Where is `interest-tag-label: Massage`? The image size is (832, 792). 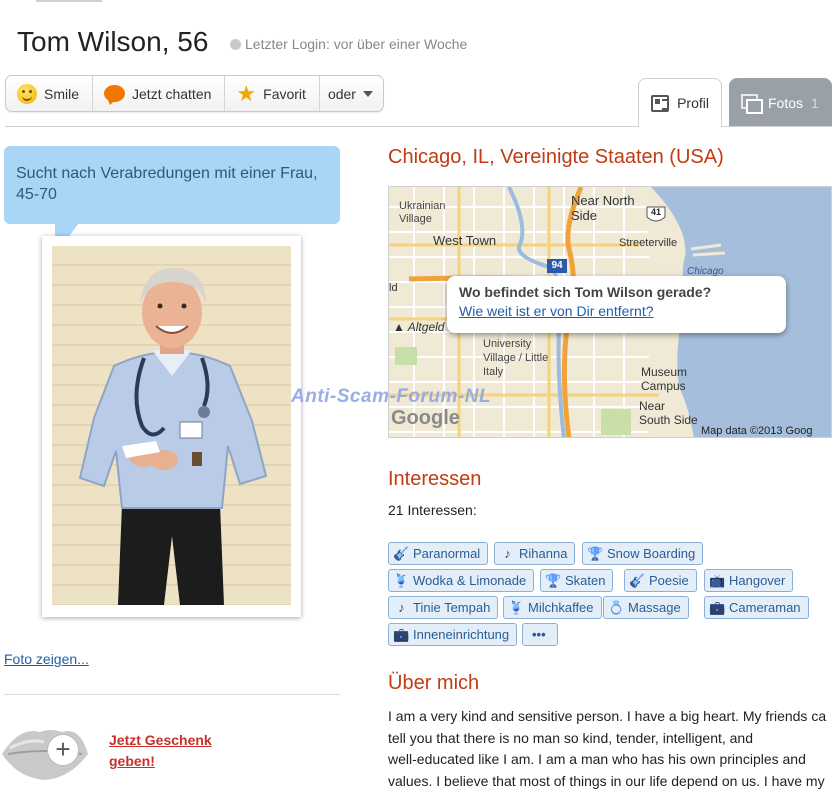 interest-tag-label: Massage is located at coordinates (654, 607).